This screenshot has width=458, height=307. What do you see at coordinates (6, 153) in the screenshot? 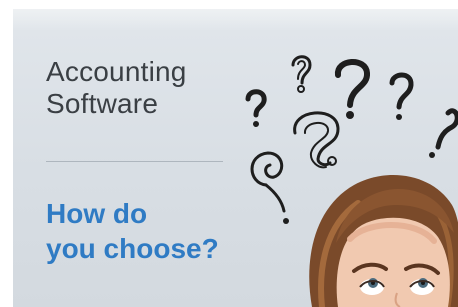
I see `left-margin` at bounding box center [6, 153].